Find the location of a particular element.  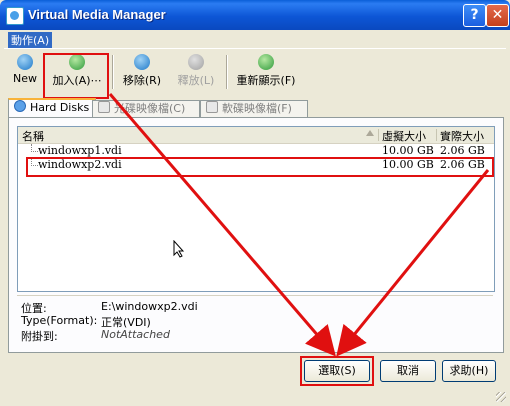

help-button-label: 求助(H) is located at coordinates (469, 370).